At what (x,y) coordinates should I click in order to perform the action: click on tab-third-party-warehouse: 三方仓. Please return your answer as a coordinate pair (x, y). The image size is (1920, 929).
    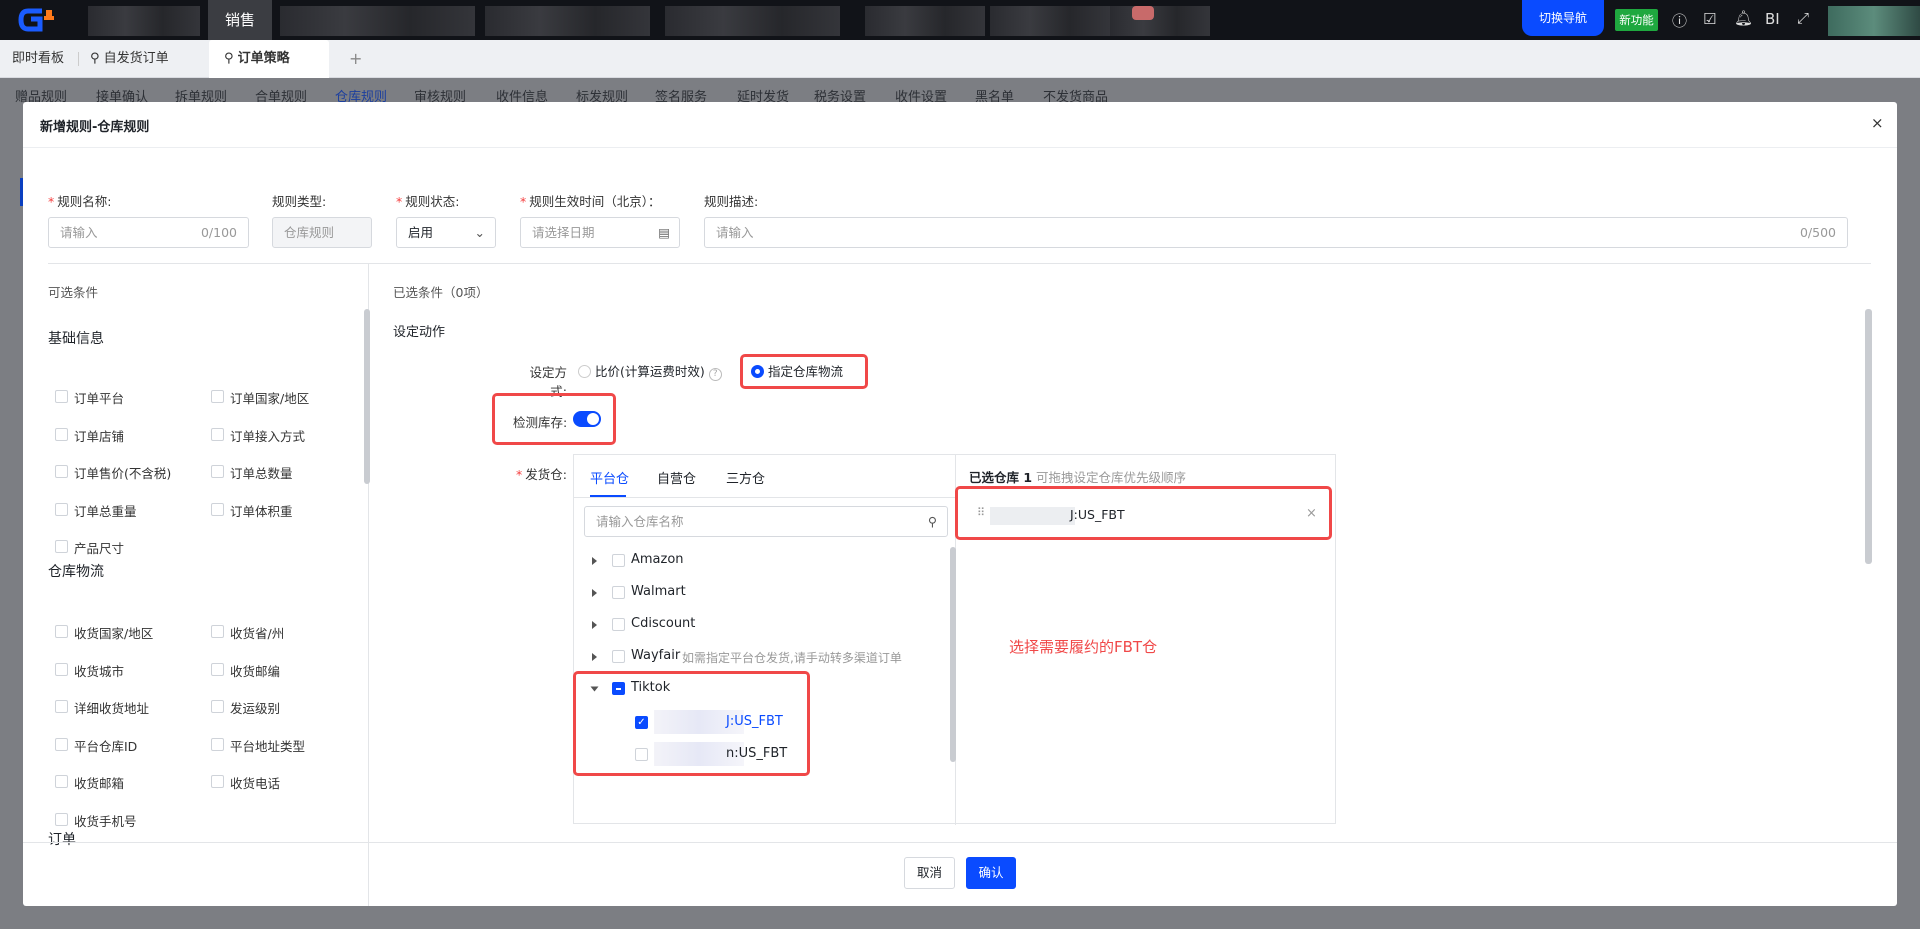
    Looking at the image, I should click on (745, 477).